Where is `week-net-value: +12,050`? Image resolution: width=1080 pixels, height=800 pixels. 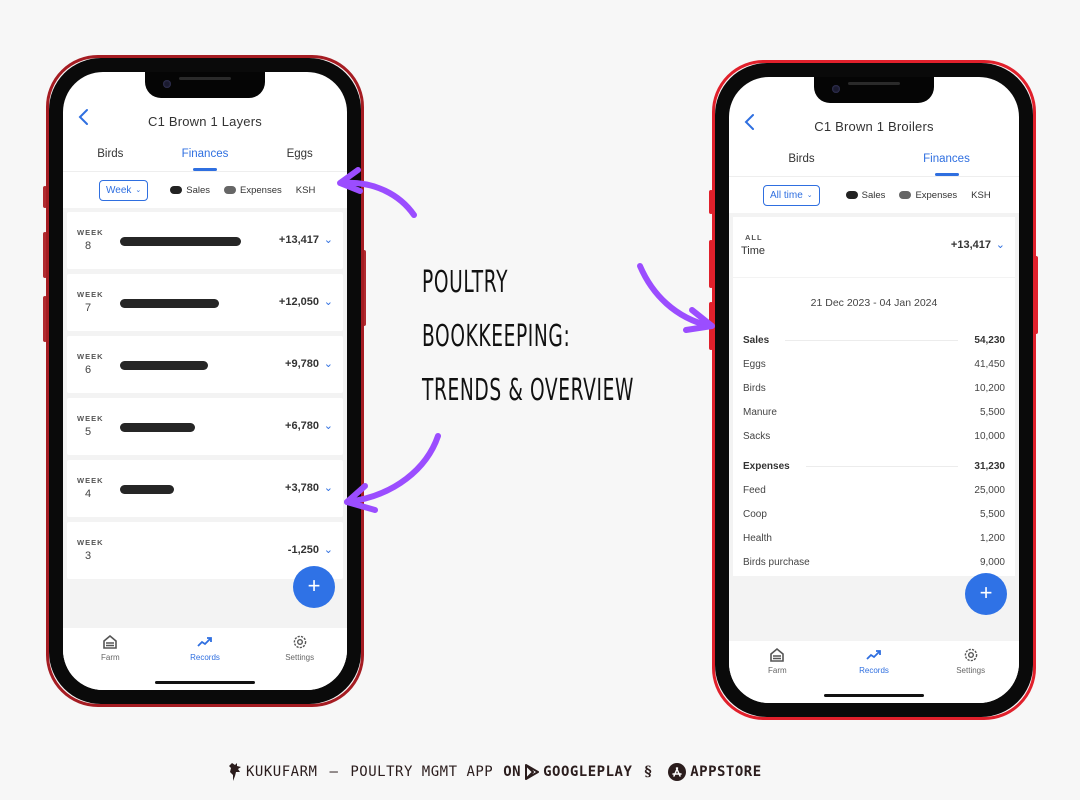 week-net-value: +12,050 is located at coordinates (298, 302).